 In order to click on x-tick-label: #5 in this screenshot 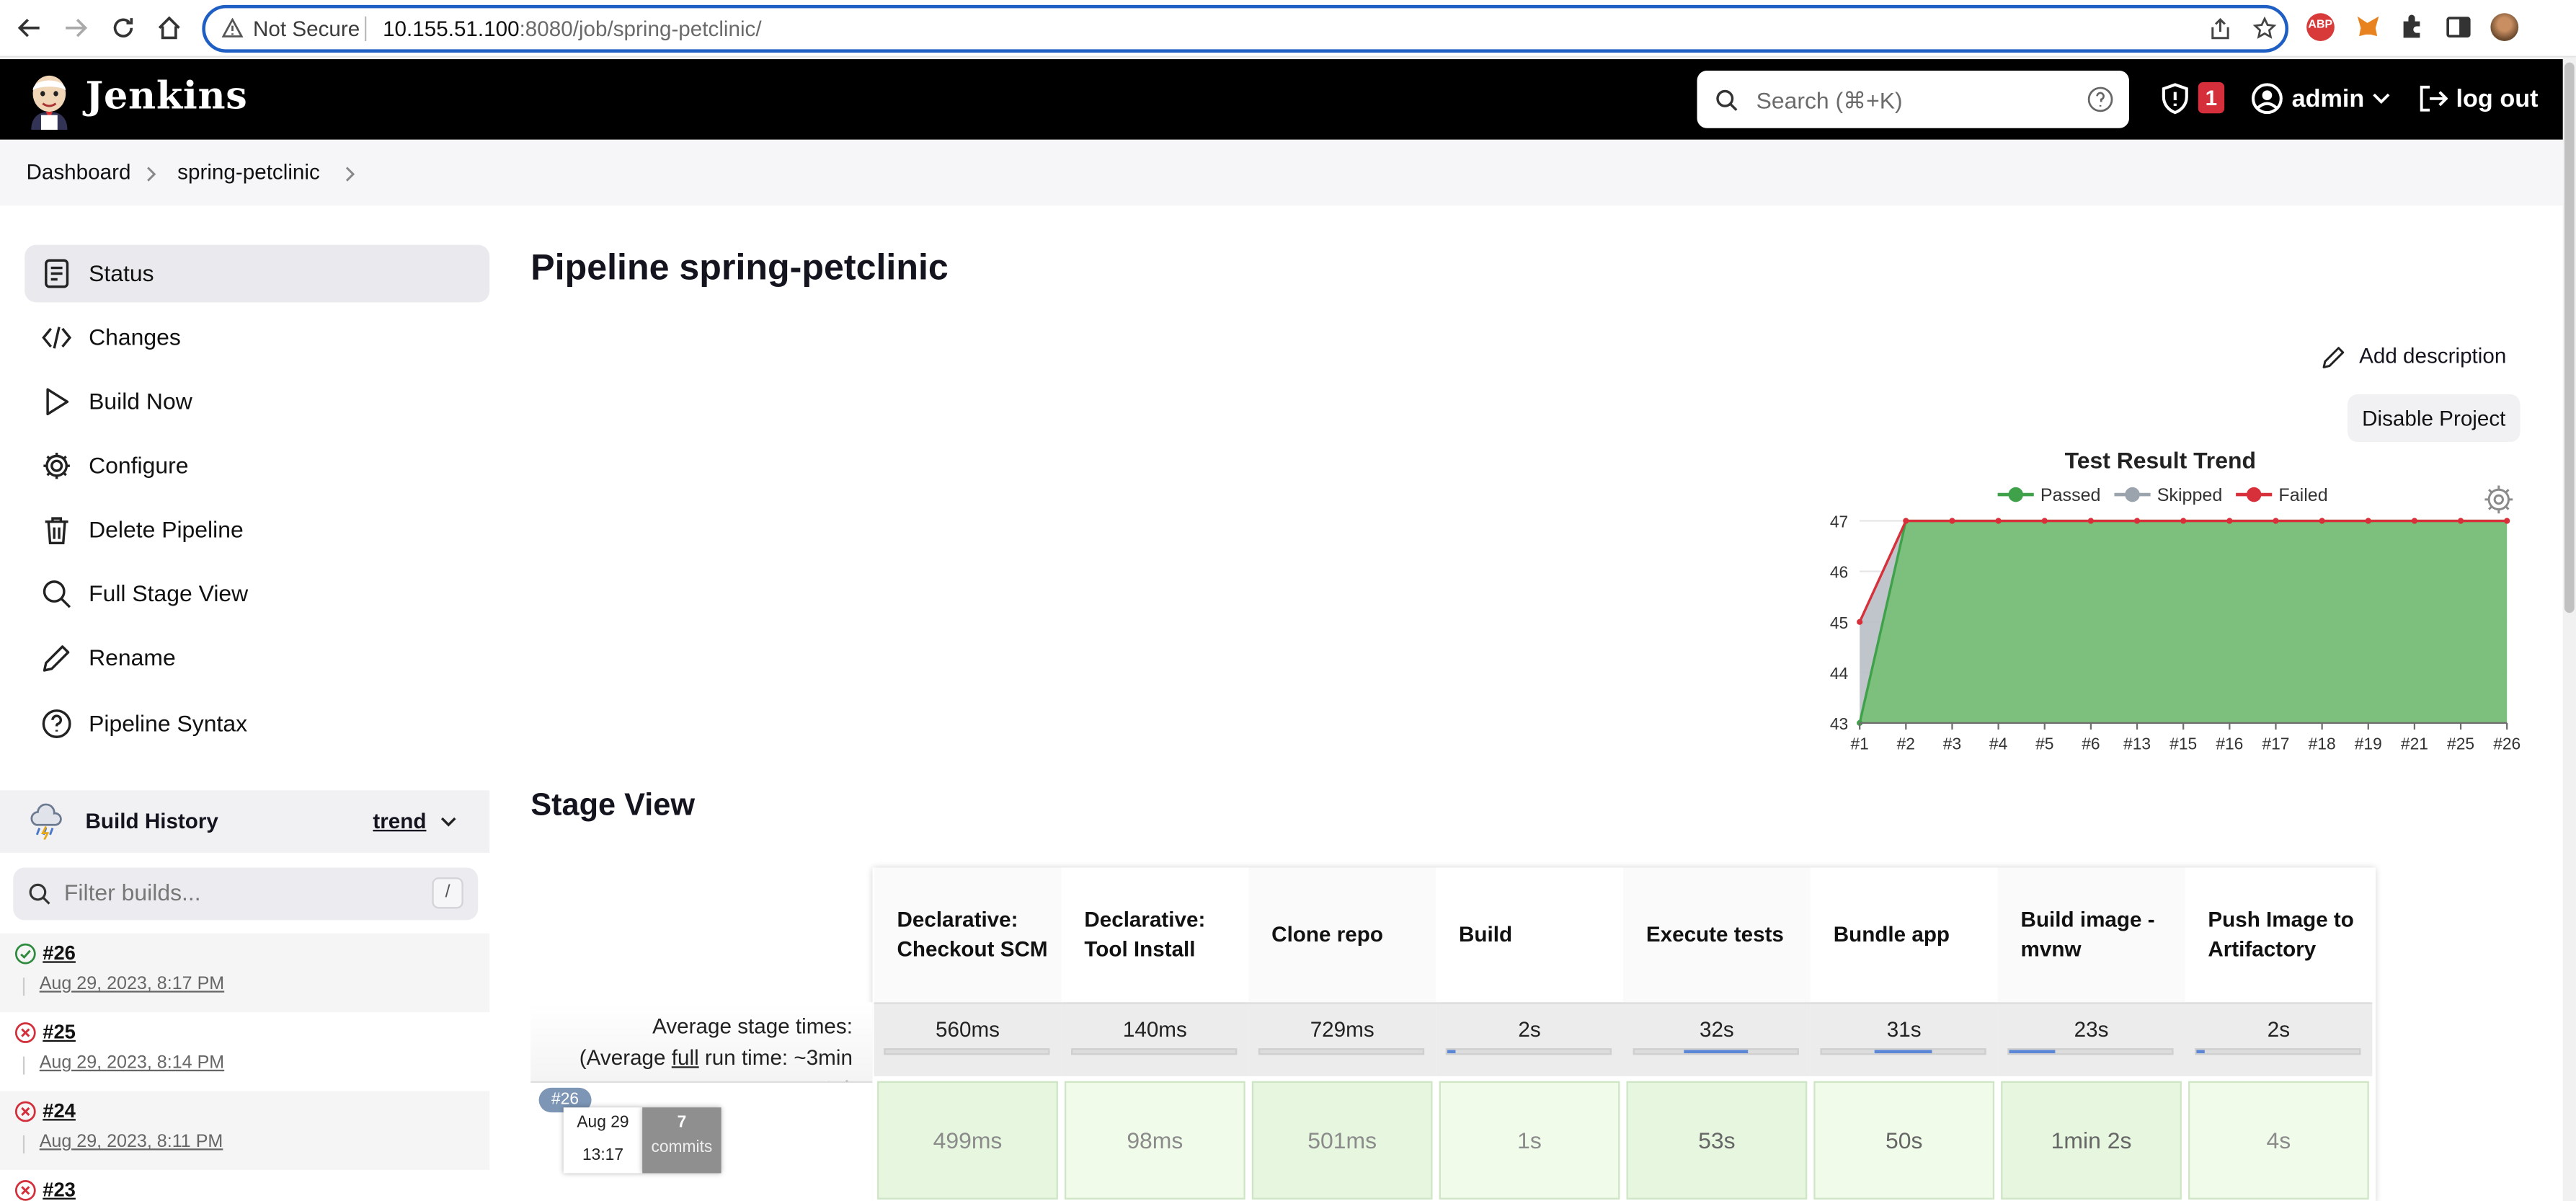, I will do `click(2044, 743)`.